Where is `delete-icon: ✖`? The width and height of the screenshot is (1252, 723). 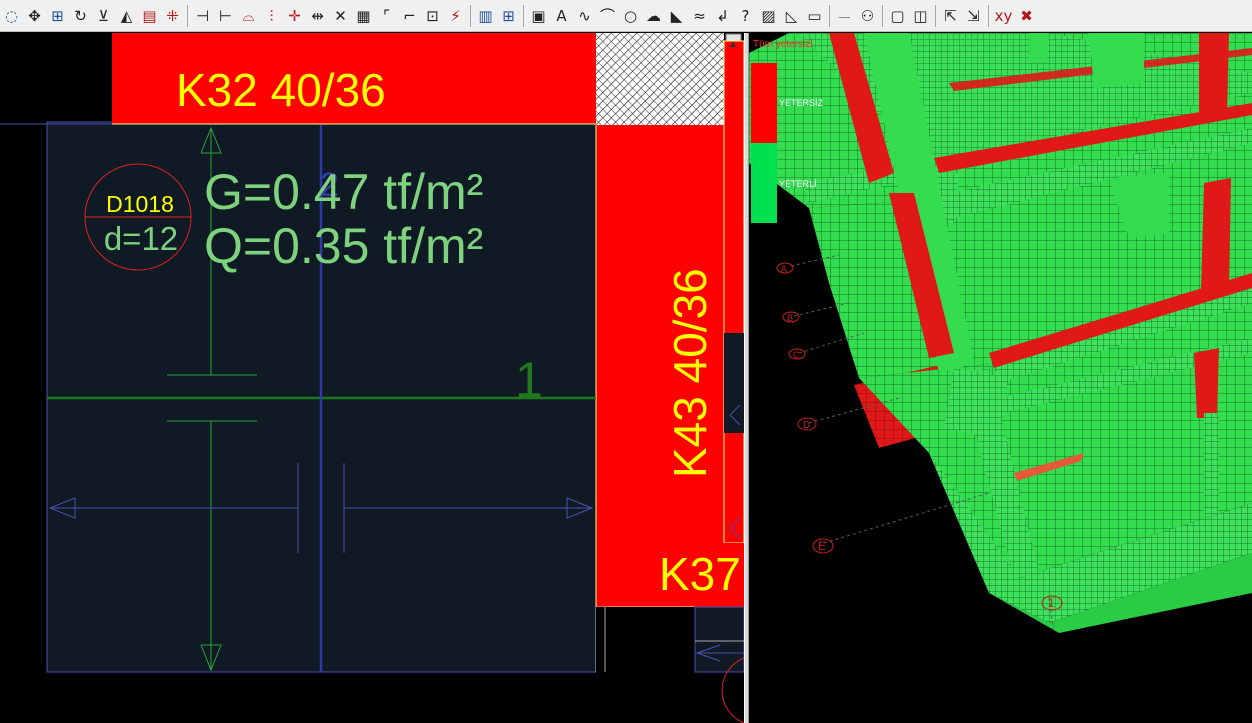 delete-icon: ✖ is located at coordinates (1026, 16).